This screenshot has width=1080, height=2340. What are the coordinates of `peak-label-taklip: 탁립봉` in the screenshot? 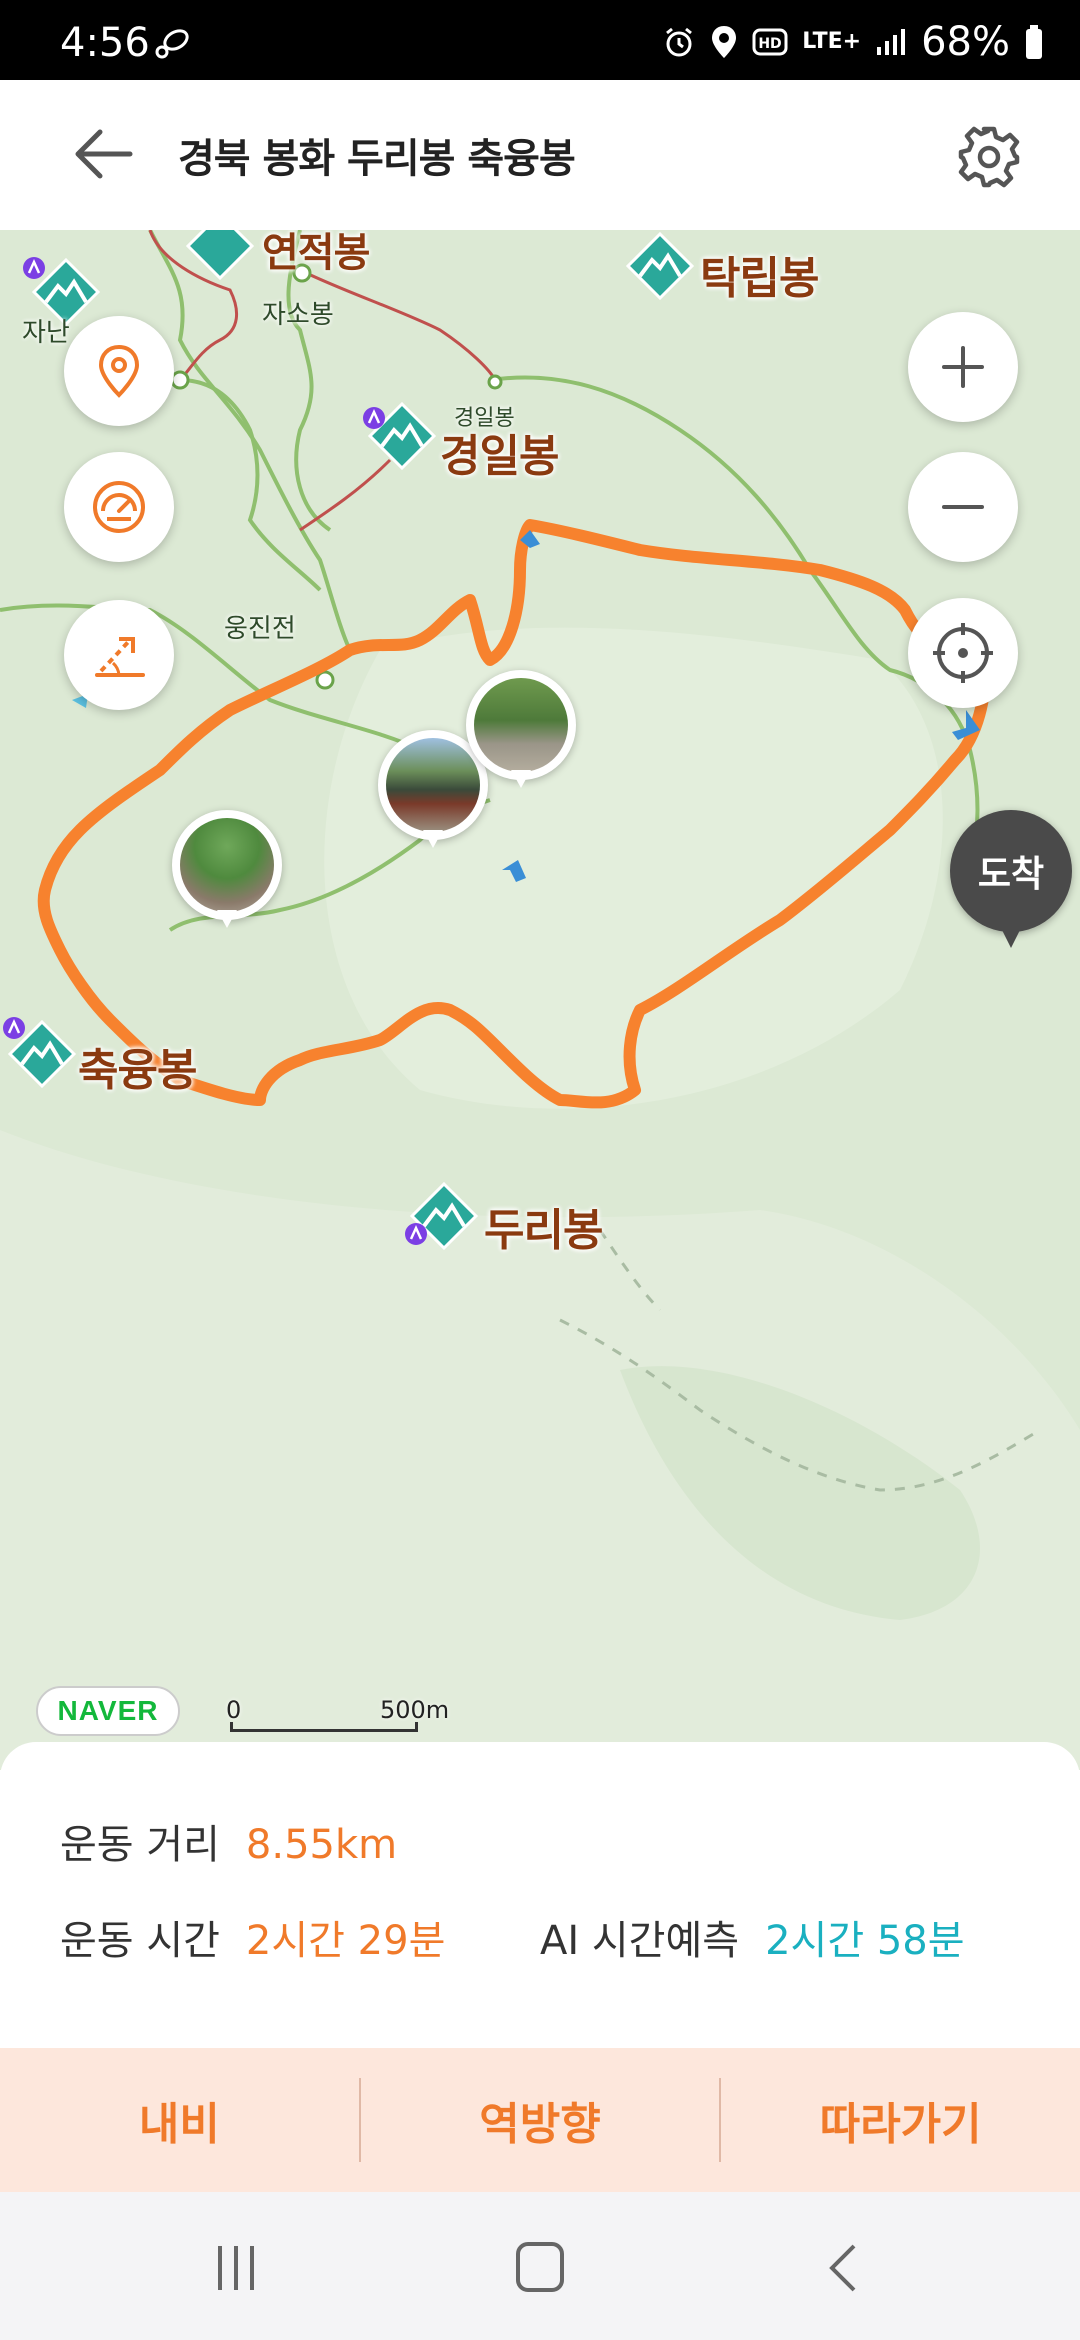 It's located at (759, 278).